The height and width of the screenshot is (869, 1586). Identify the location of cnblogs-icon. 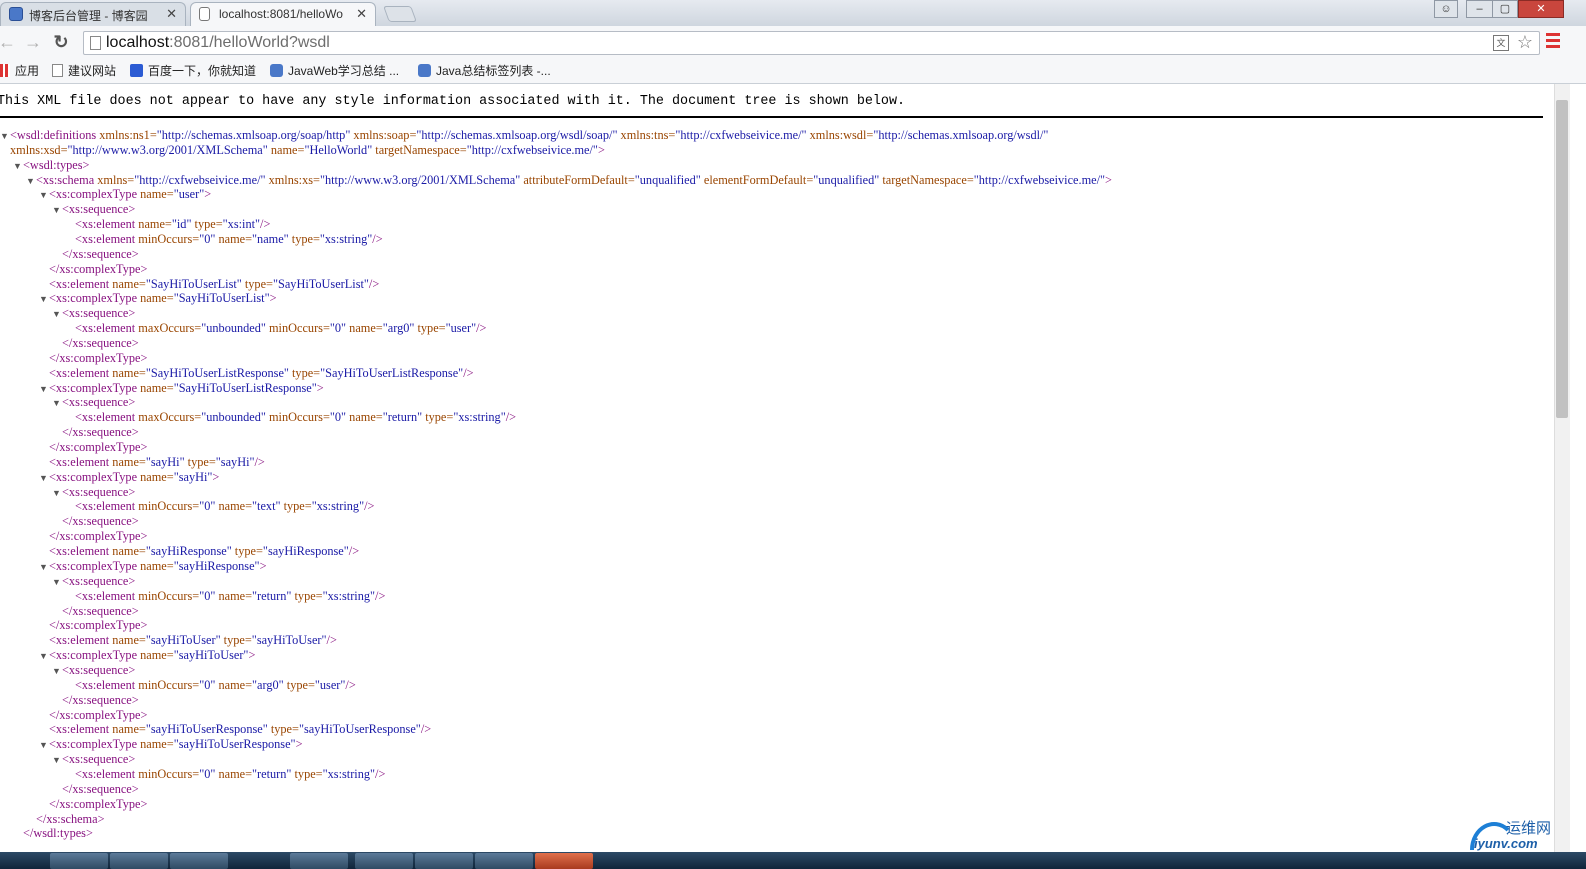
(276, 70).